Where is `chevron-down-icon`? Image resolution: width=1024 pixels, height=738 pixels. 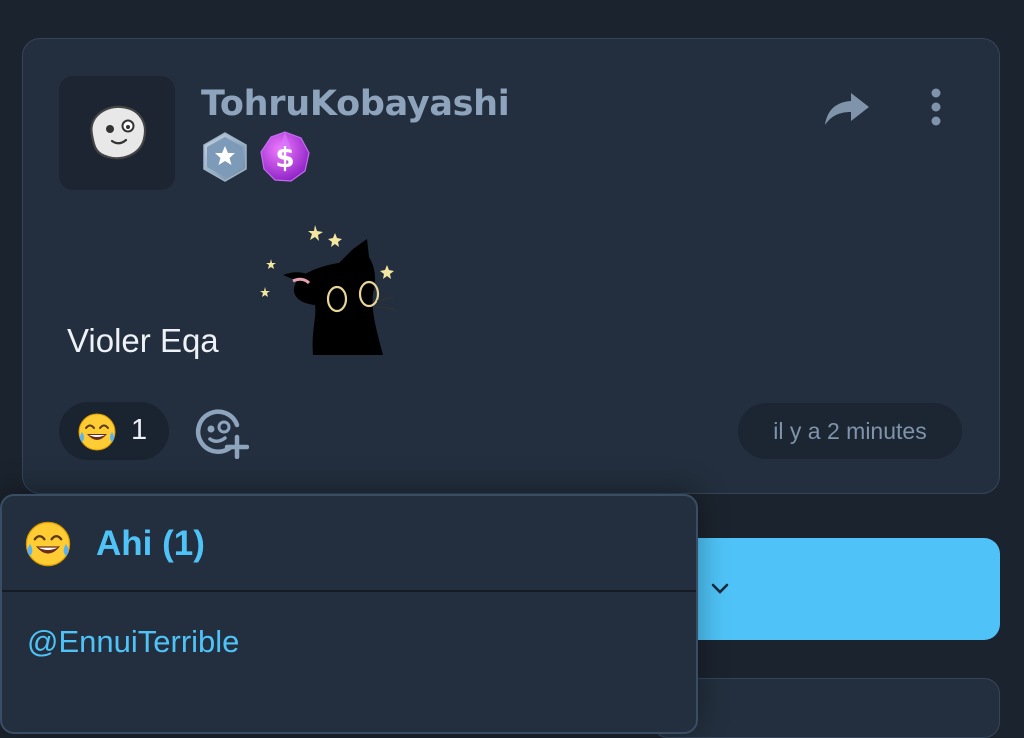
chevron-down-icon is located at coordinates (720, 588).